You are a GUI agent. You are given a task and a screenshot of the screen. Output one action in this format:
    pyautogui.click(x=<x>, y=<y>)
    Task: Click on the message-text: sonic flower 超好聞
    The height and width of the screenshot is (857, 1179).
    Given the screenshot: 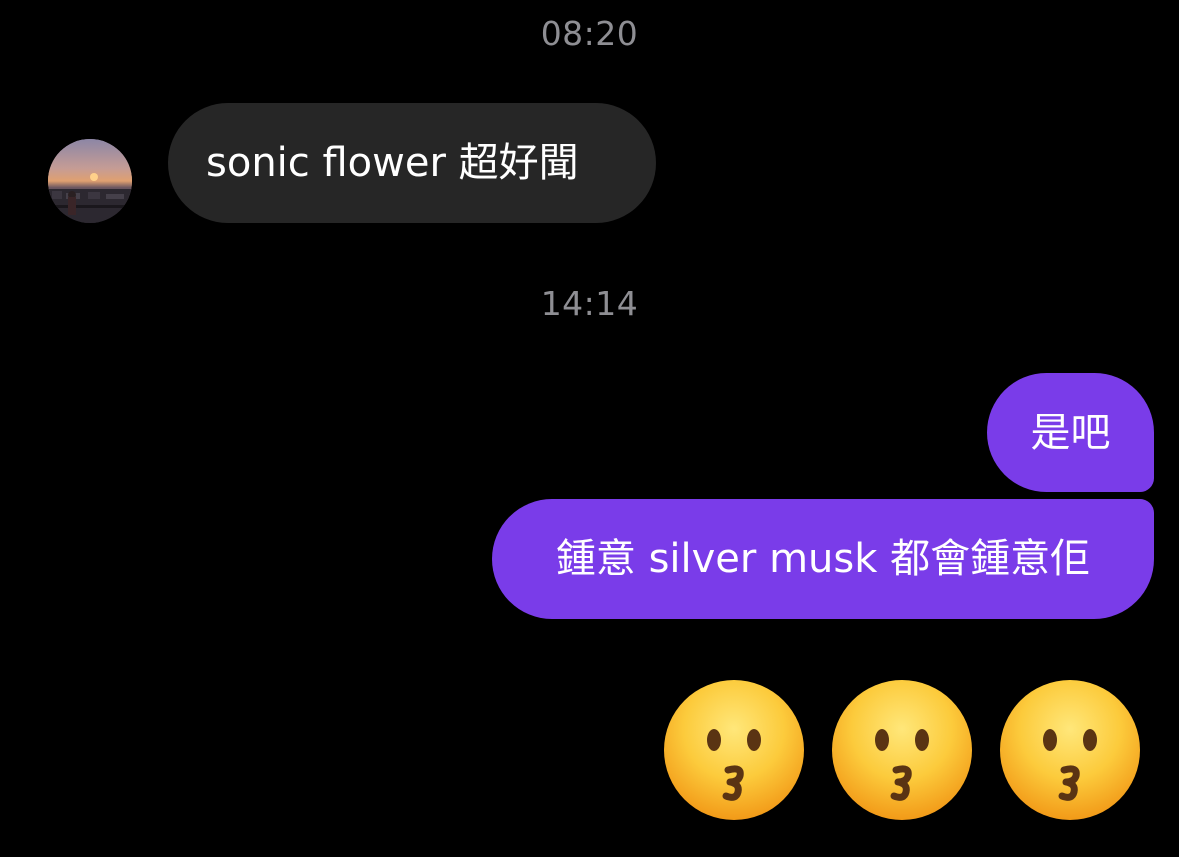 What is the action you would take?
    pyautogui.click(x=392, y=163)
    